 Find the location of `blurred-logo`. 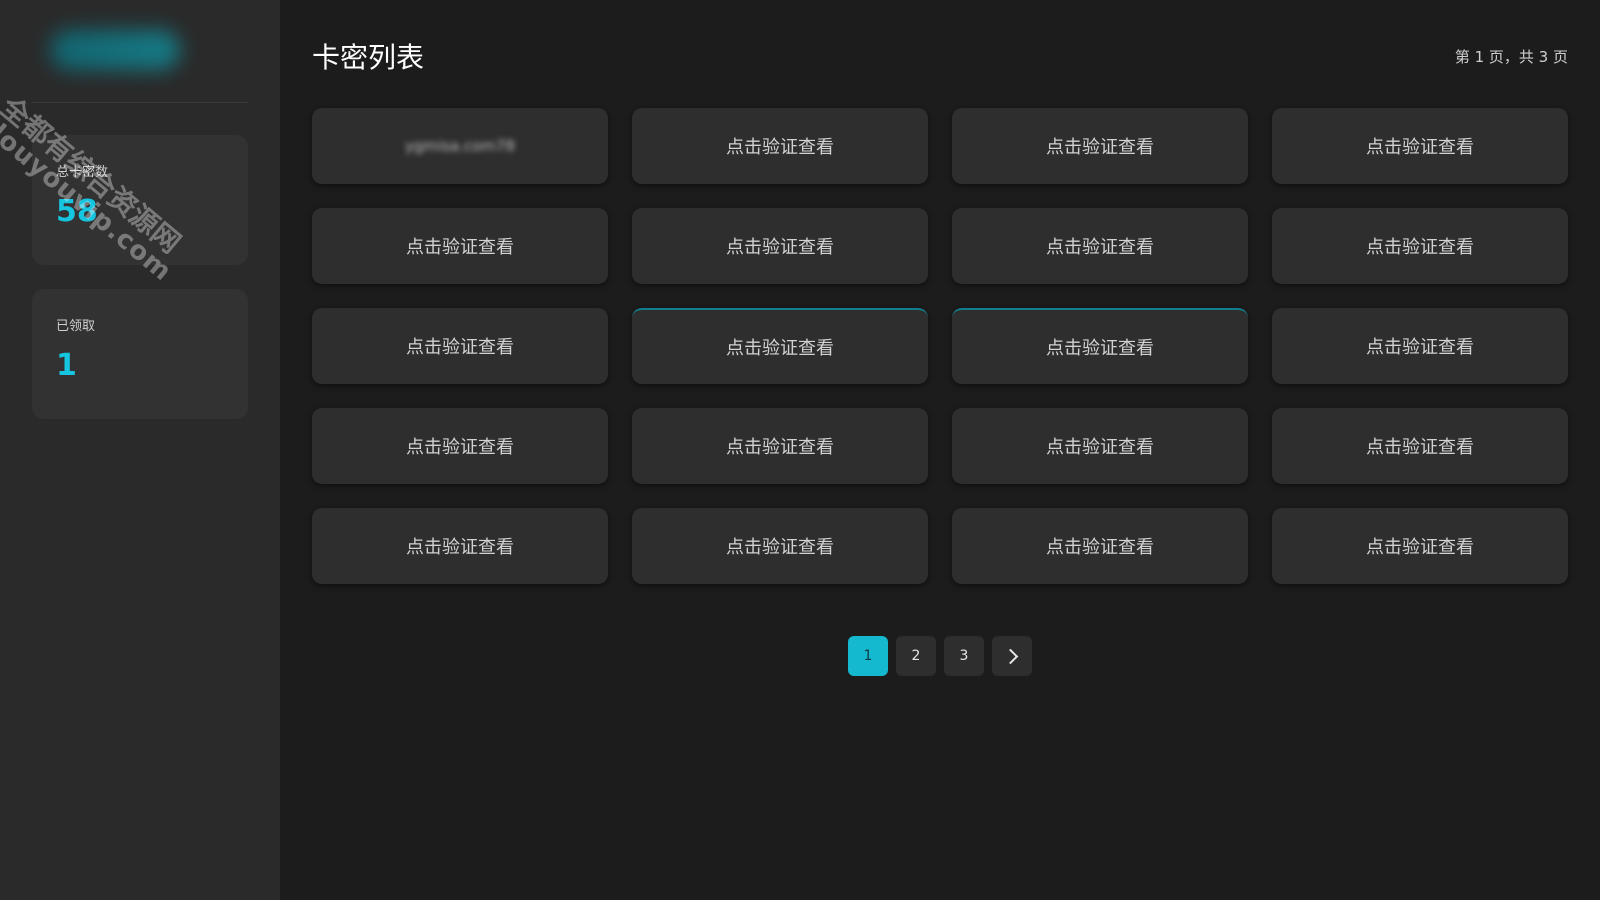

blurred-logo is located at coordinates (115, 50).